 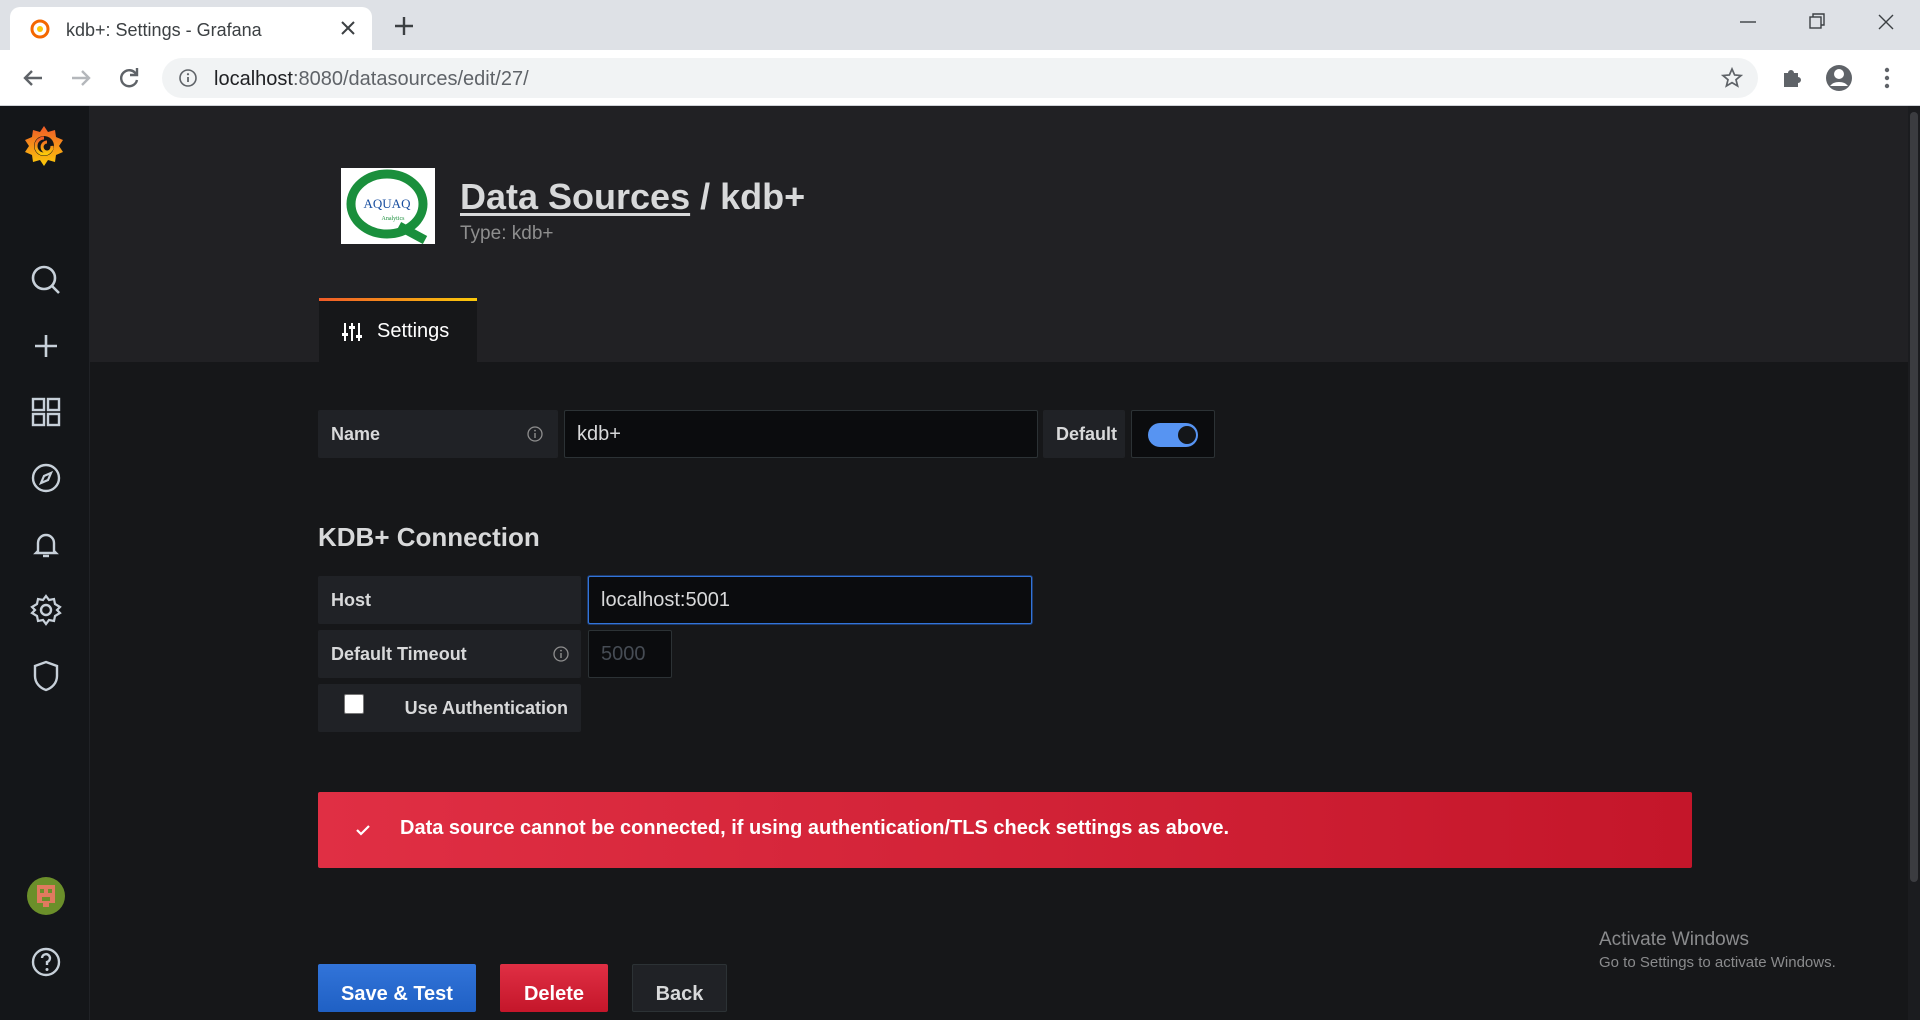 I want to click on browser-menu-icon, so click(x=1887, y=78).